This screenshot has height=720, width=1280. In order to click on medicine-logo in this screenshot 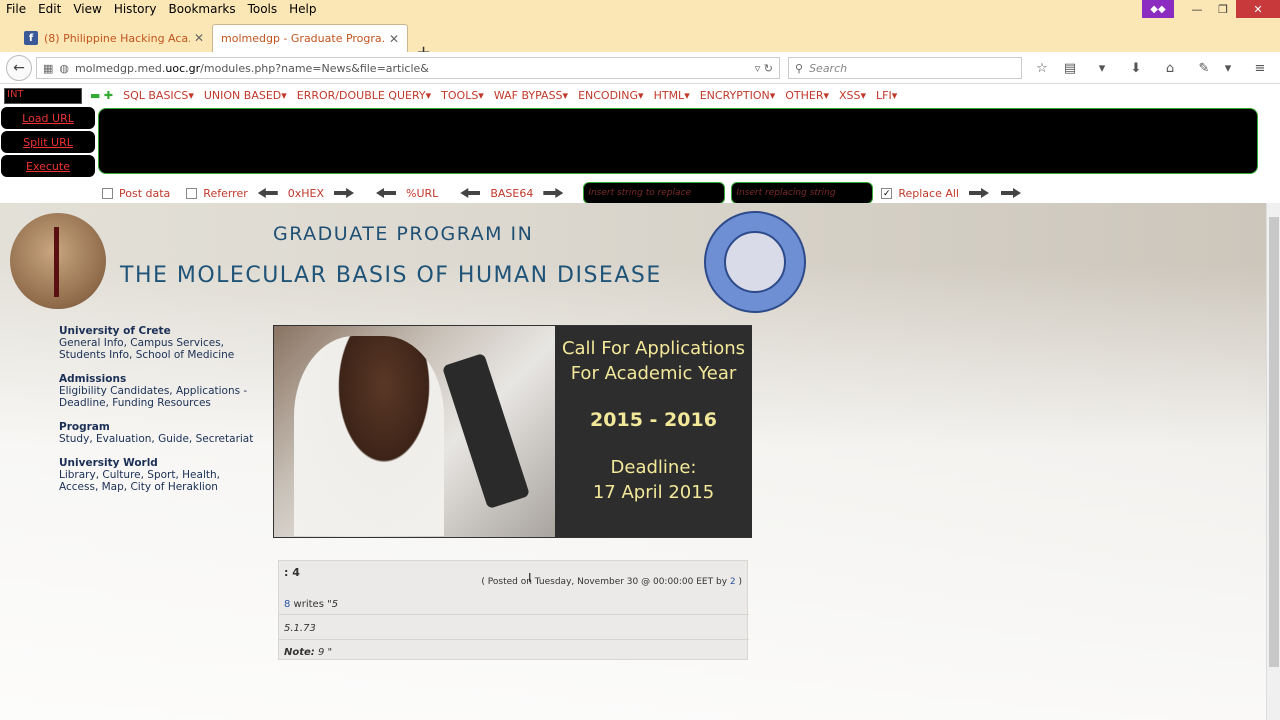, I will do `click(58, 261)`.